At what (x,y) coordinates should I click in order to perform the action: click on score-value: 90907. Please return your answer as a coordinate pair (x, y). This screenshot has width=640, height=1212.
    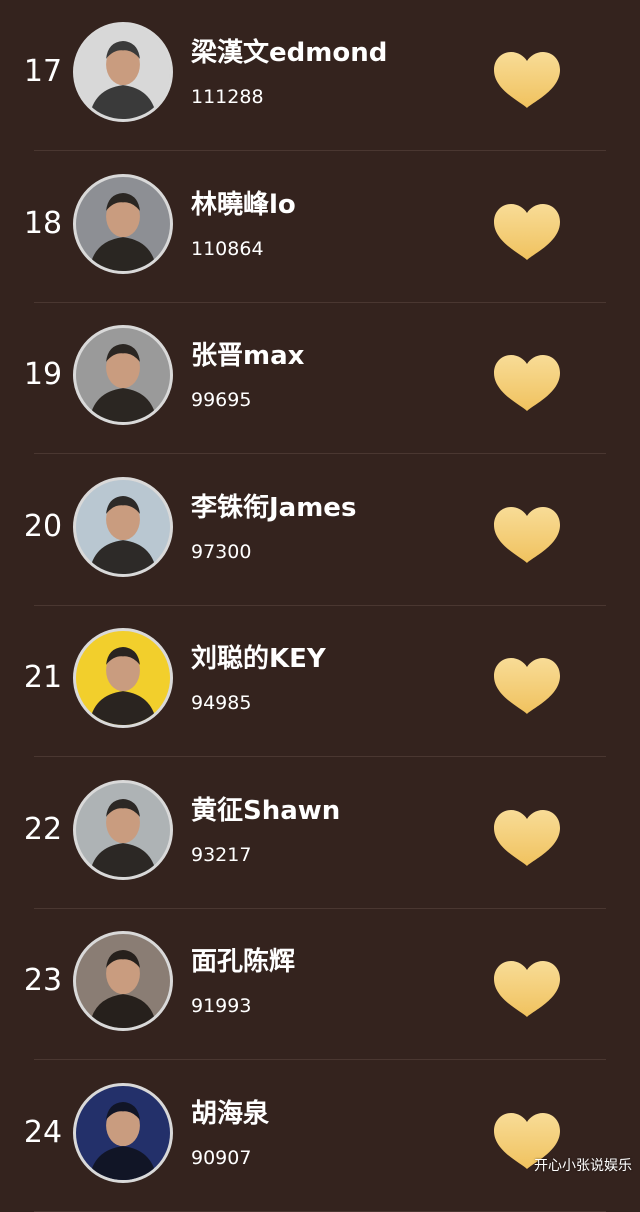
    Looking at the image, I should click on (221, 1157).